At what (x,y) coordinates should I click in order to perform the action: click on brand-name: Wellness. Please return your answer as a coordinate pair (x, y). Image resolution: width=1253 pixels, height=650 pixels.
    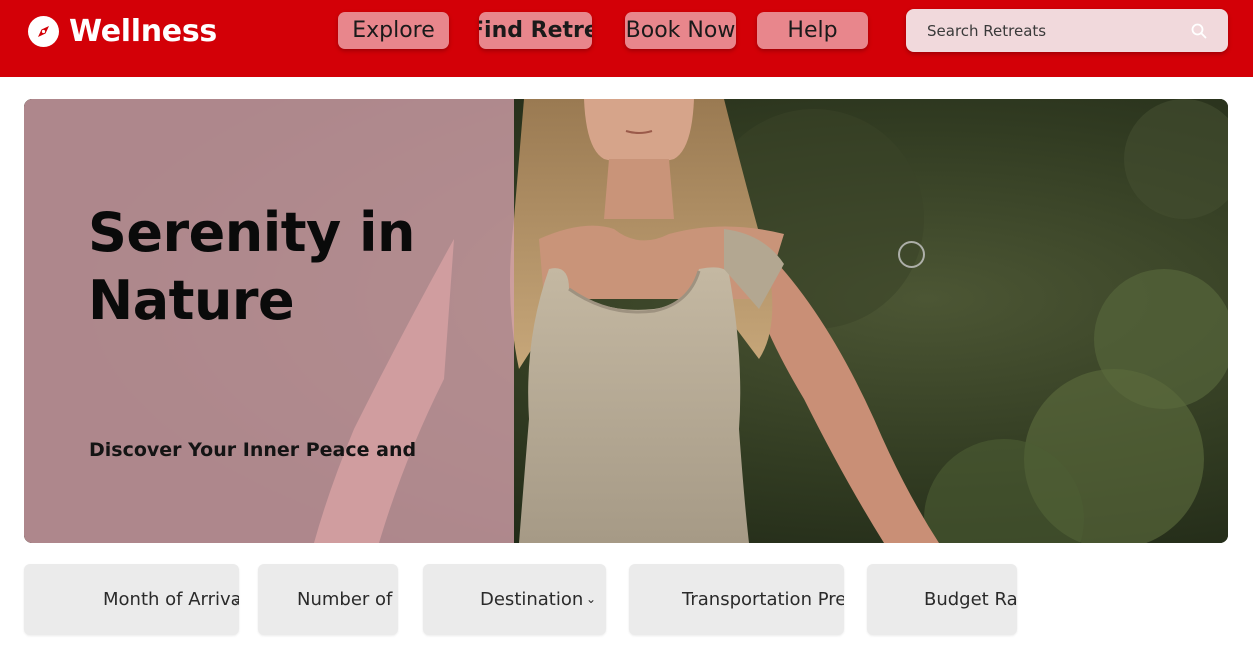
    Looking at the image, I should click on (143, 31).